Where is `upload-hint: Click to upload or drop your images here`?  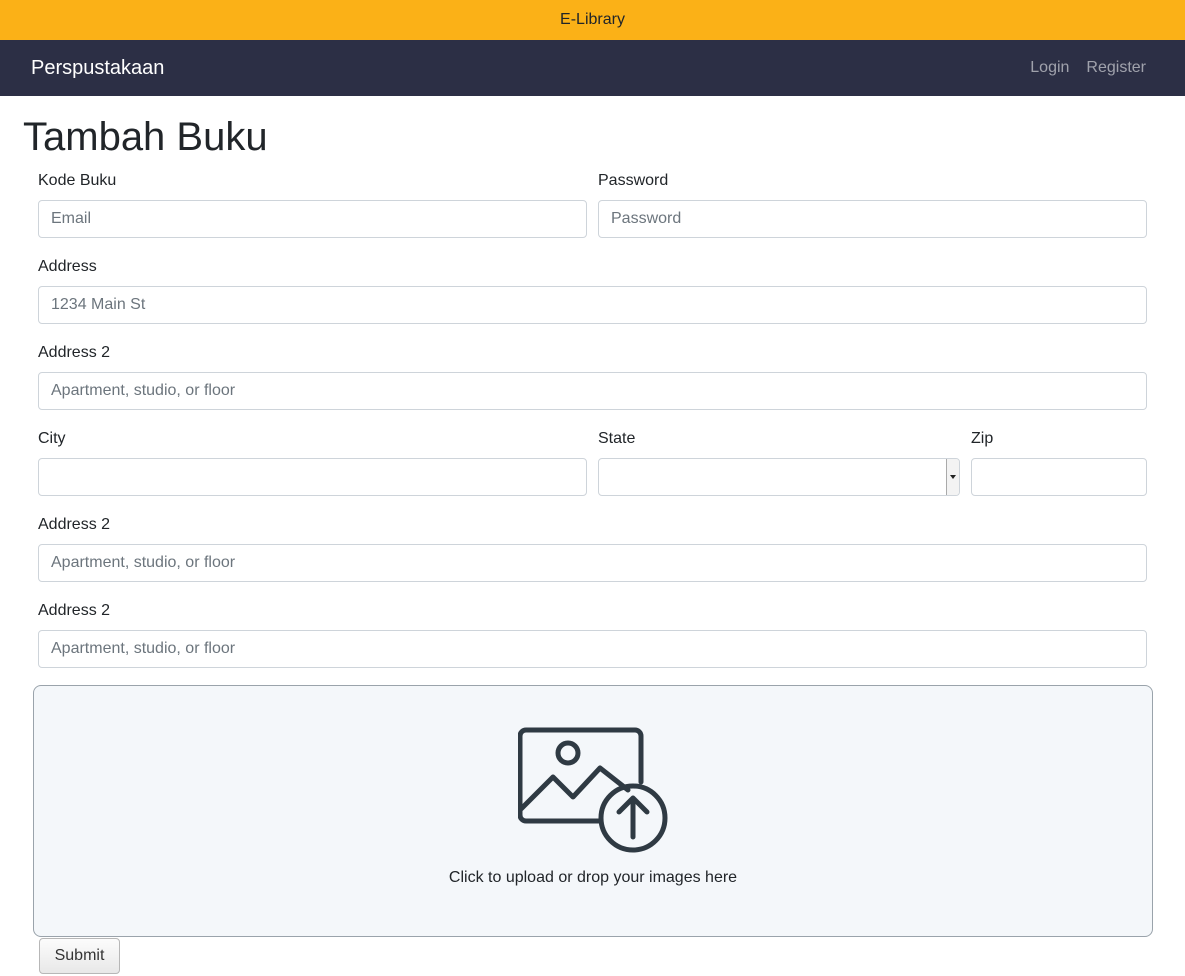 upload-hint: Click to upload or drop your images here is located at coordinates (593, 877).